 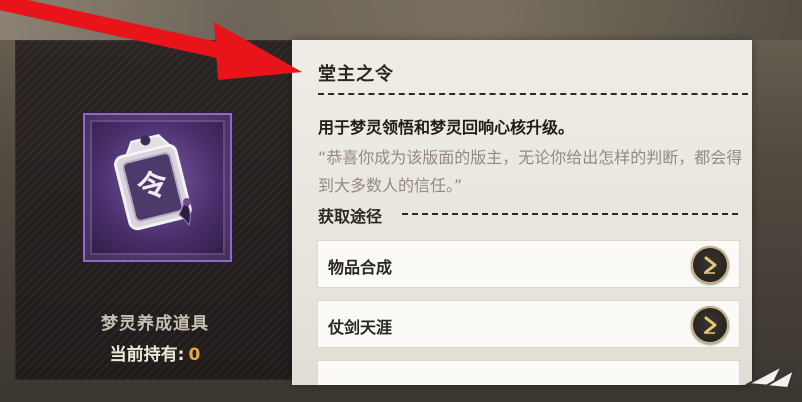 I want to click on annotation-arrow-icon, so click(x=151, y=40).